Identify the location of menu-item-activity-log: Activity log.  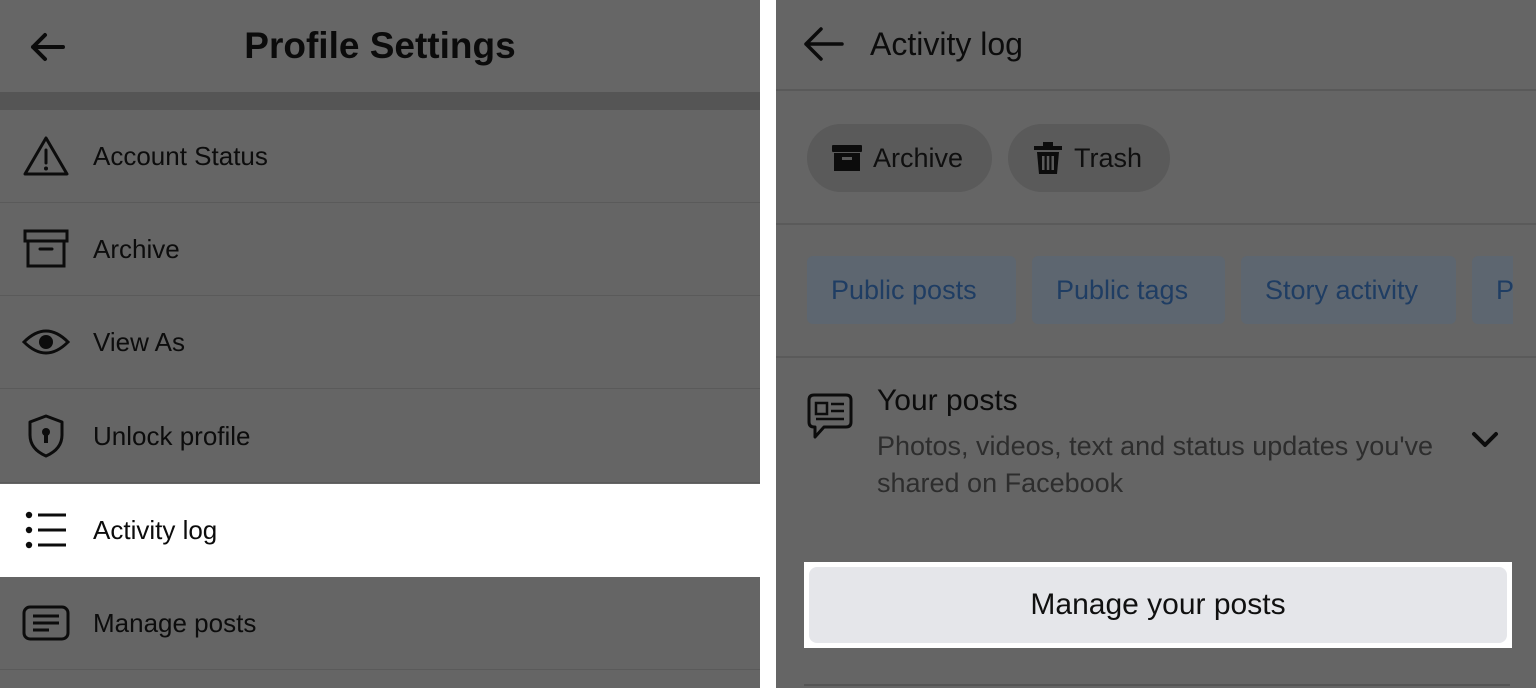
(380, 530).